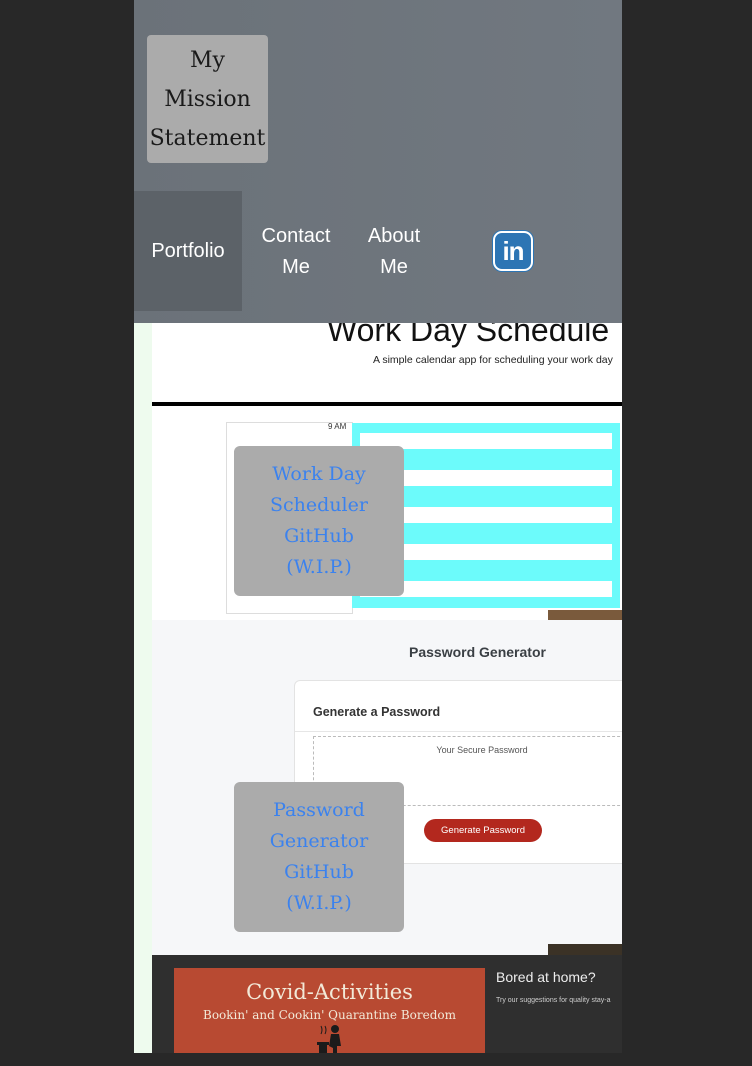 The image size is (752, 1066). I want to click on cooking-figure-icon, so click(329, 1039).